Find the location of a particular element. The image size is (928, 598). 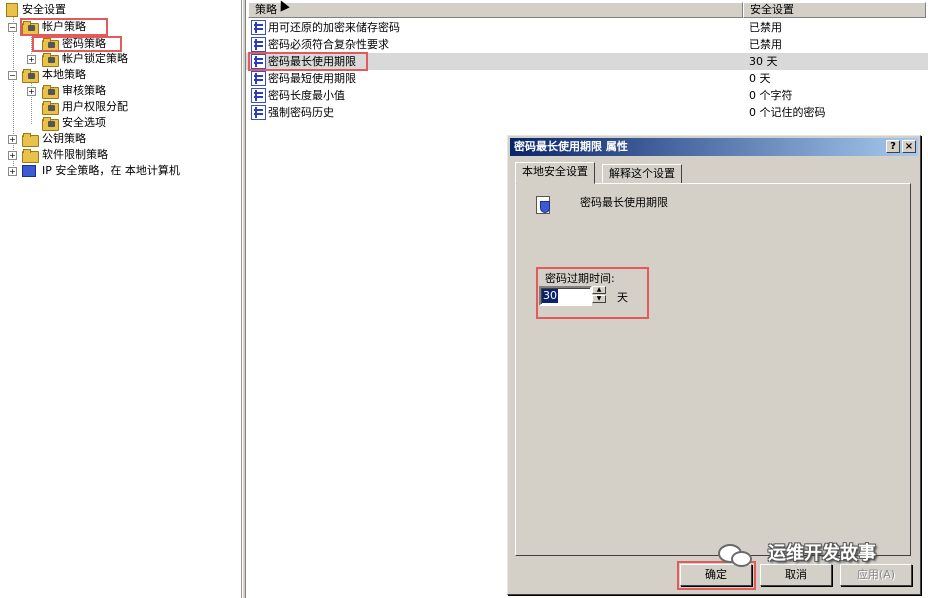

list-row: 密码必须符合复杂性要求 已禁用 is located at coordinates (587, 44).